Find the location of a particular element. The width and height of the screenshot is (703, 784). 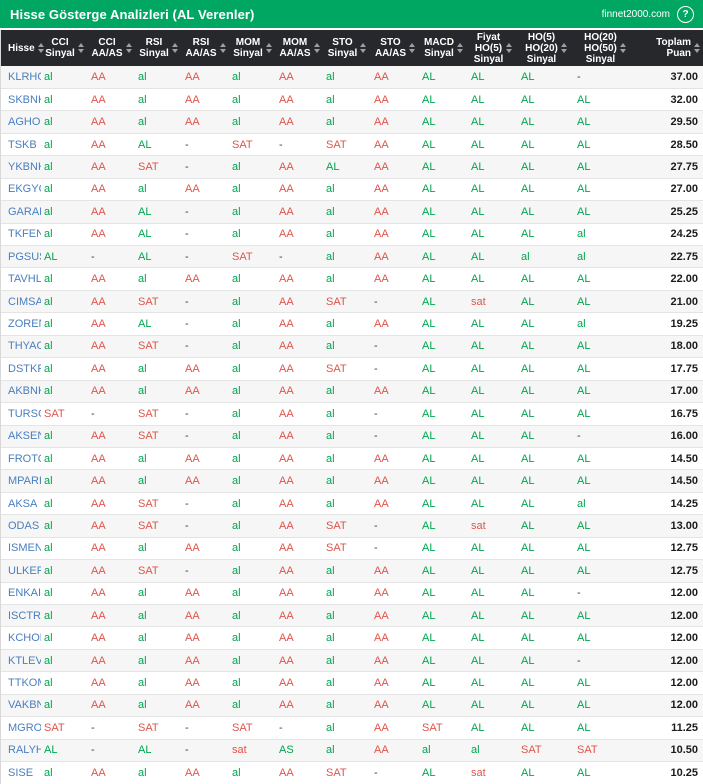

score-cell: 14.25 is located at coordinates (669, 504).